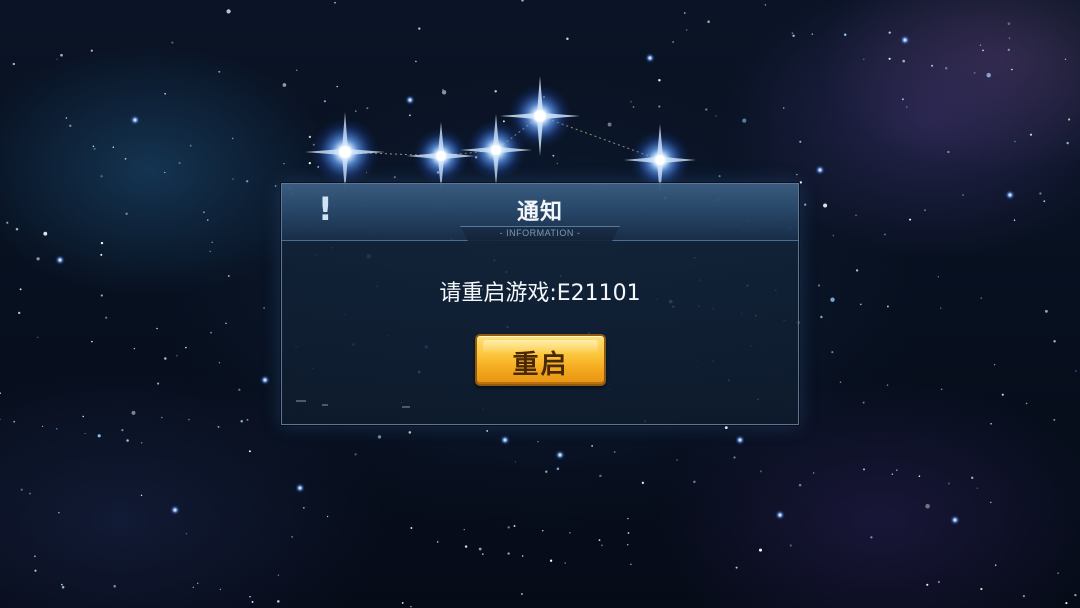  I want to click on dialog-header: ! 通知 - INFORMATION -, so click(540, 212).